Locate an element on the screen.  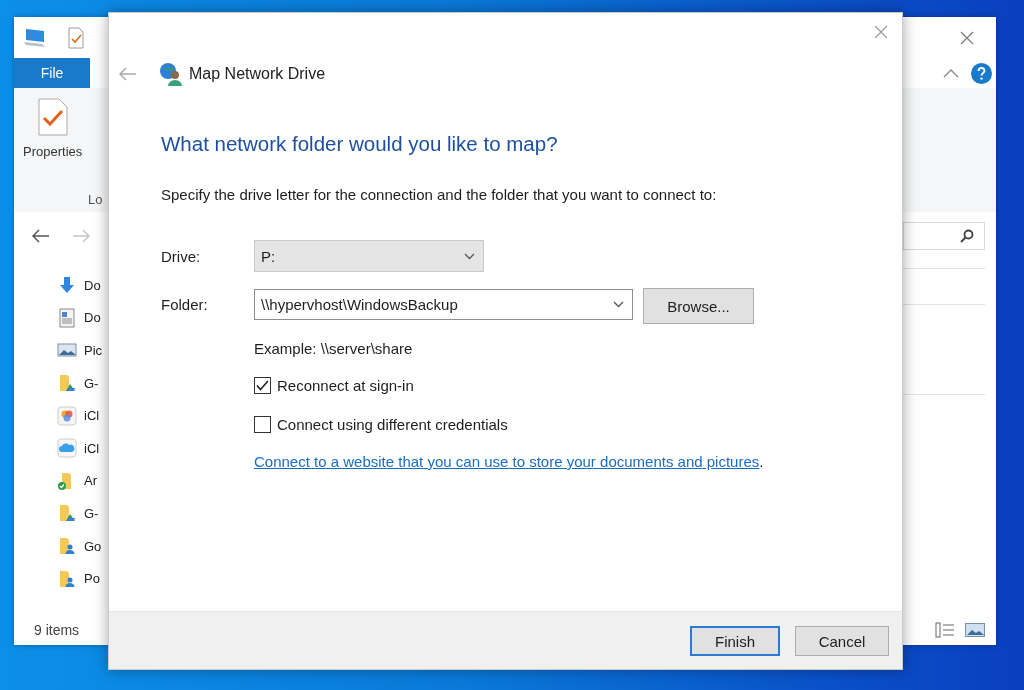
drive-dropdown: P: is located at coordinates (369, 256).